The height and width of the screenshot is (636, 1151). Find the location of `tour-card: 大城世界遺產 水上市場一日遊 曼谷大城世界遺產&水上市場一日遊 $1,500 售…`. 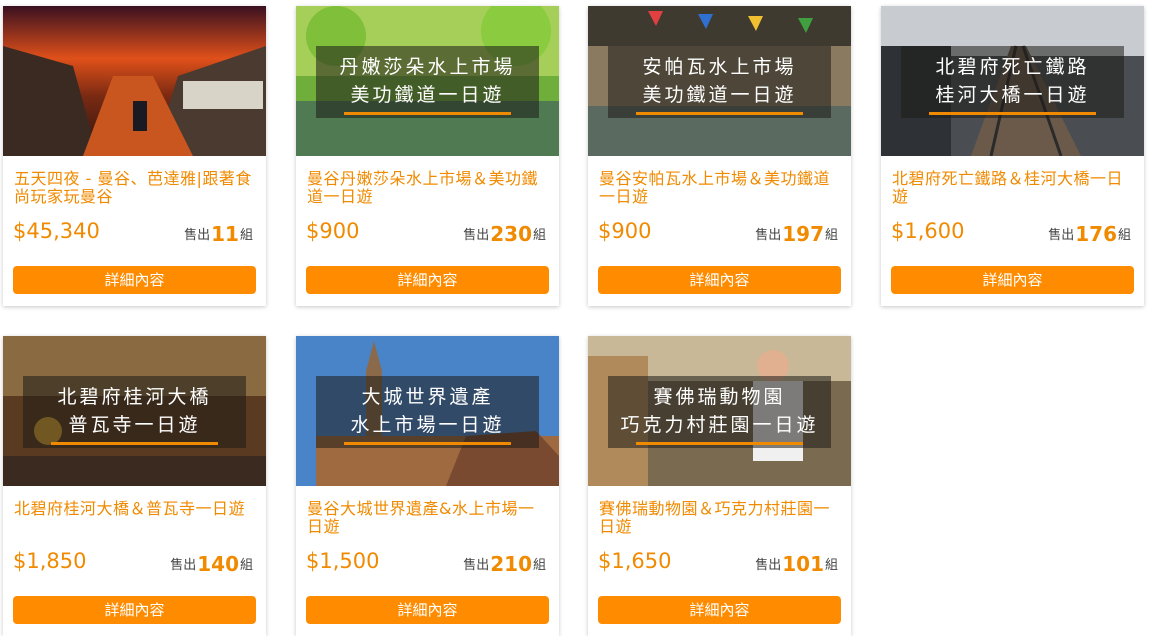

tour-card: 大城世界遺產 水上市場一日遊 曼谷大城世界遺產&水上市場一日遊 $1,500 售… is located at coordinates (427, 486).